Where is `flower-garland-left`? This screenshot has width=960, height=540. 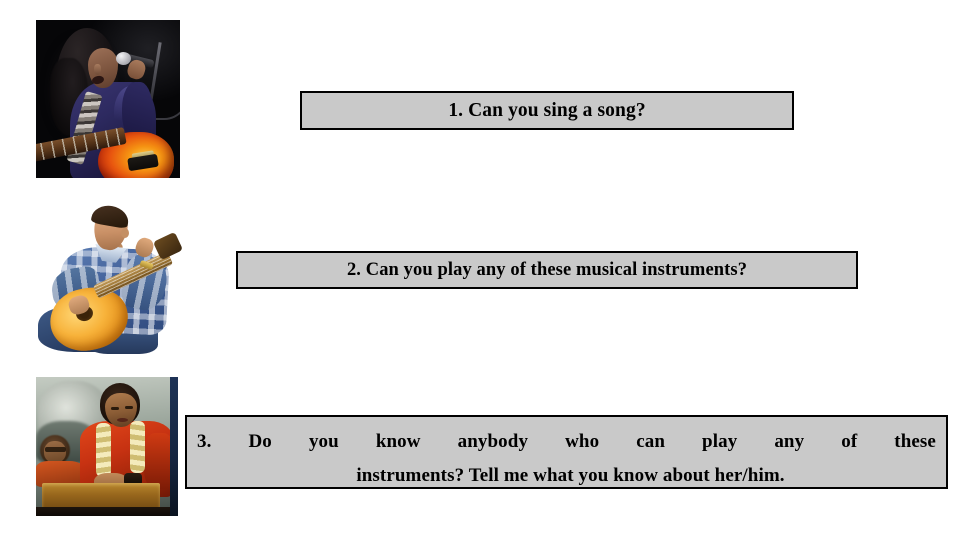 flower-garland-left is located at coordinates (103, 450).